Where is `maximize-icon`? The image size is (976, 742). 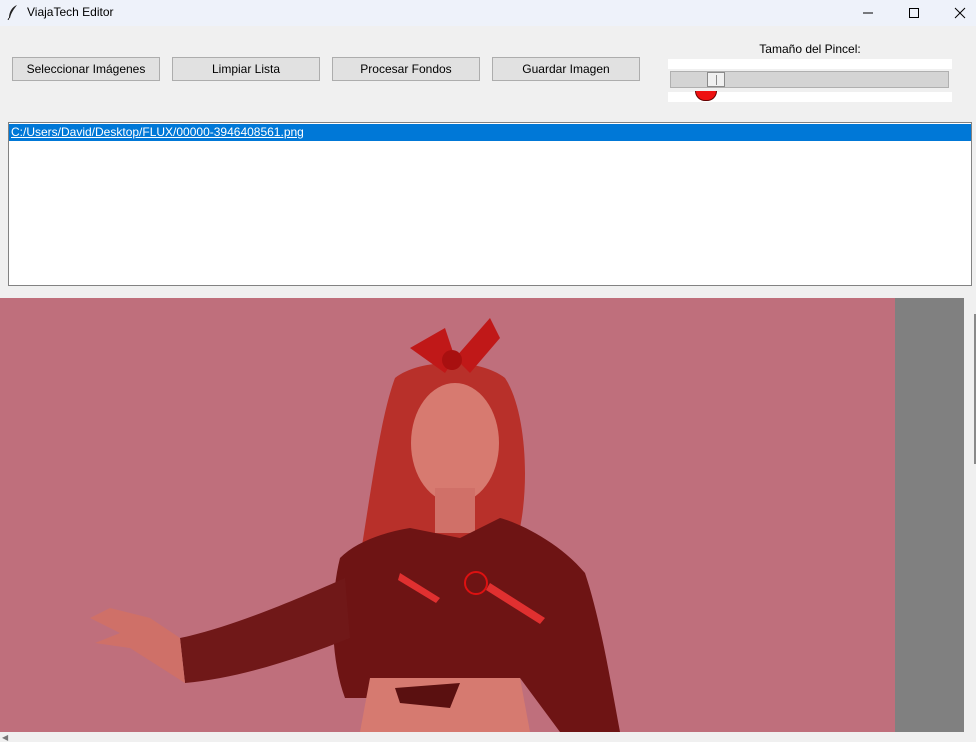
maximize-icon is located at coordinates (914, 13).